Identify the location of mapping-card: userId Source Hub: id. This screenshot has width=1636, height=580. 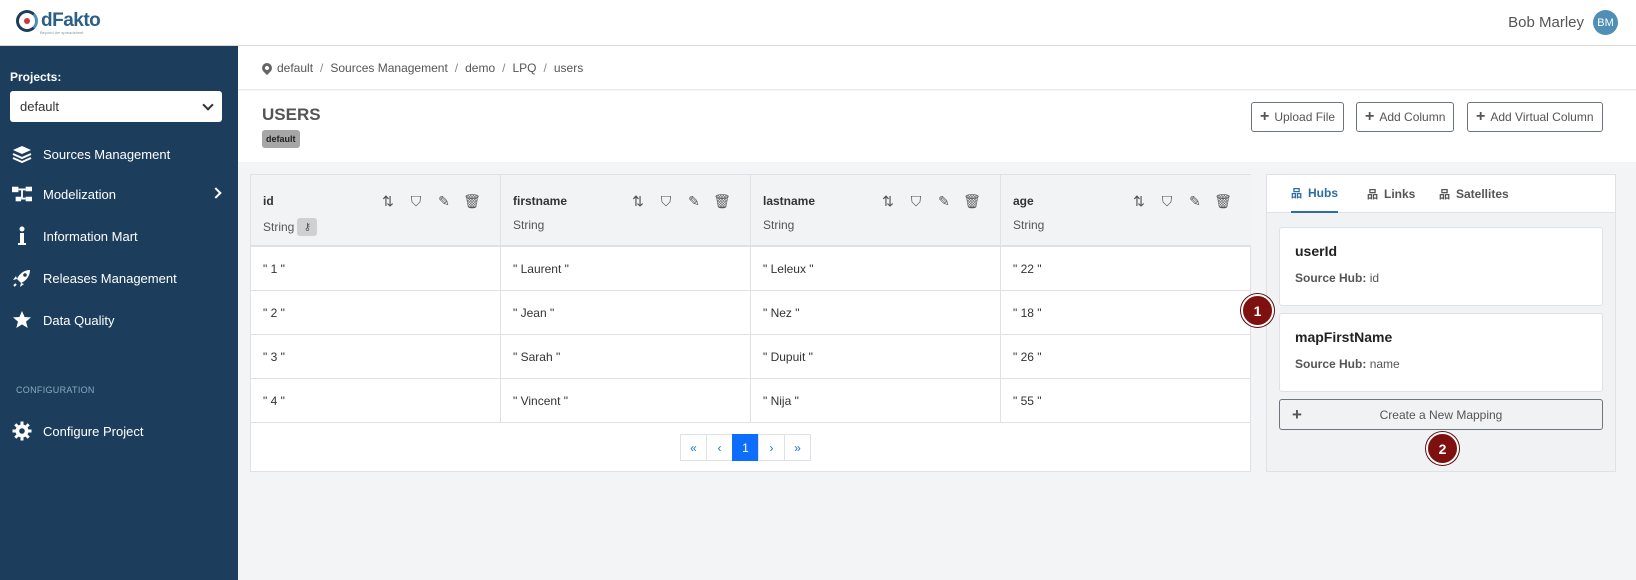
(1441, 266).